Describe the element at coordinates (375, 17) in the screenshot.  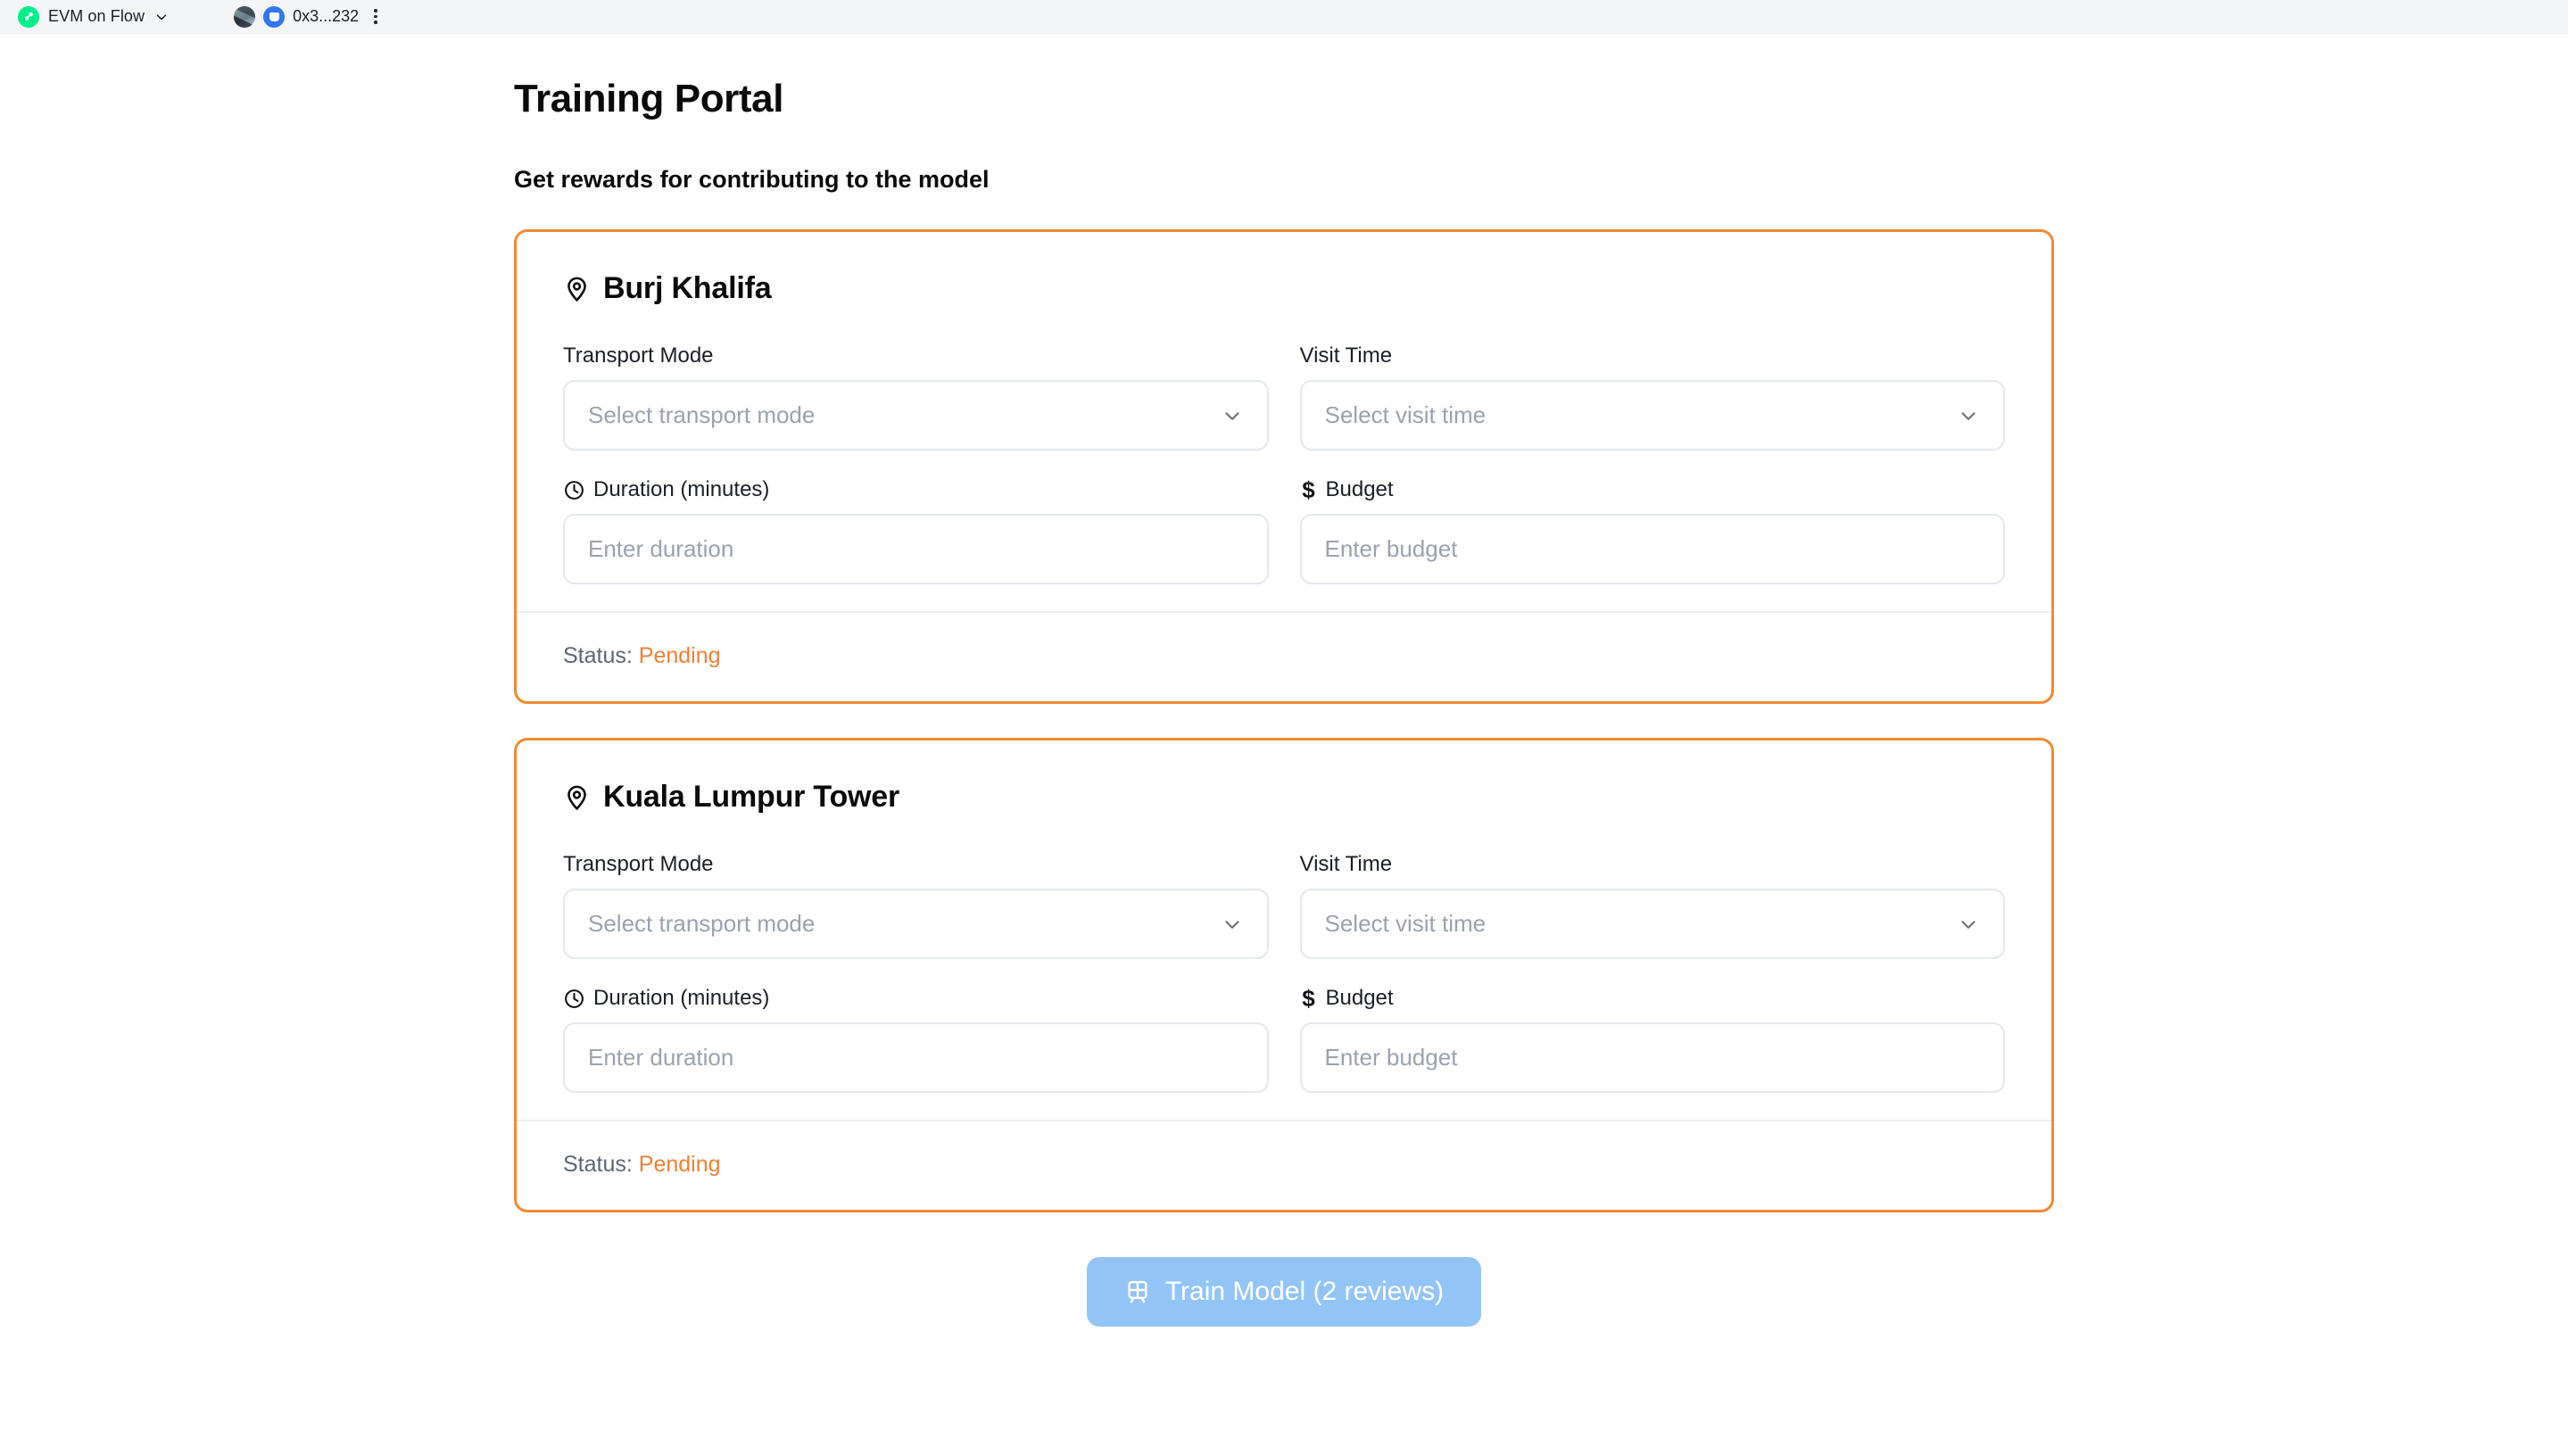
I see `kebab-menu-icon` at that location.